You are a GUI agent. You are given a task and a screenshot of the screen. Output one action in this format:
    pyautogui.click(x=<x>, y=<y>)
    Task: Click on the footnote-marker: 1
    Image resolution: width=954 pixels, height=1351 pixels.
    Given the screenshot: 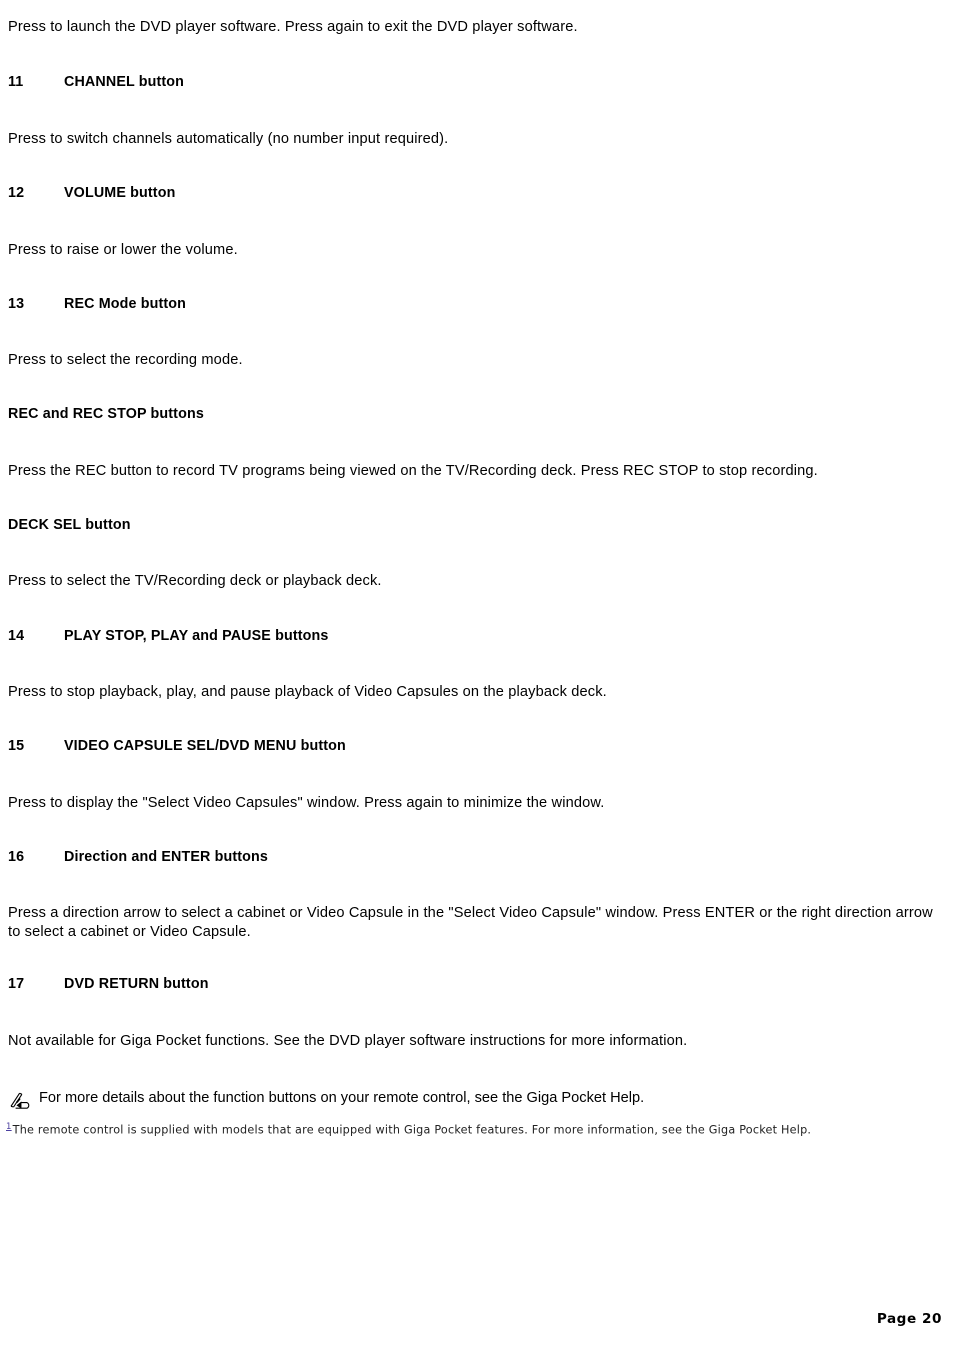 What is the action you would take?
    pyautogui.click(x=9, y=1127)
    